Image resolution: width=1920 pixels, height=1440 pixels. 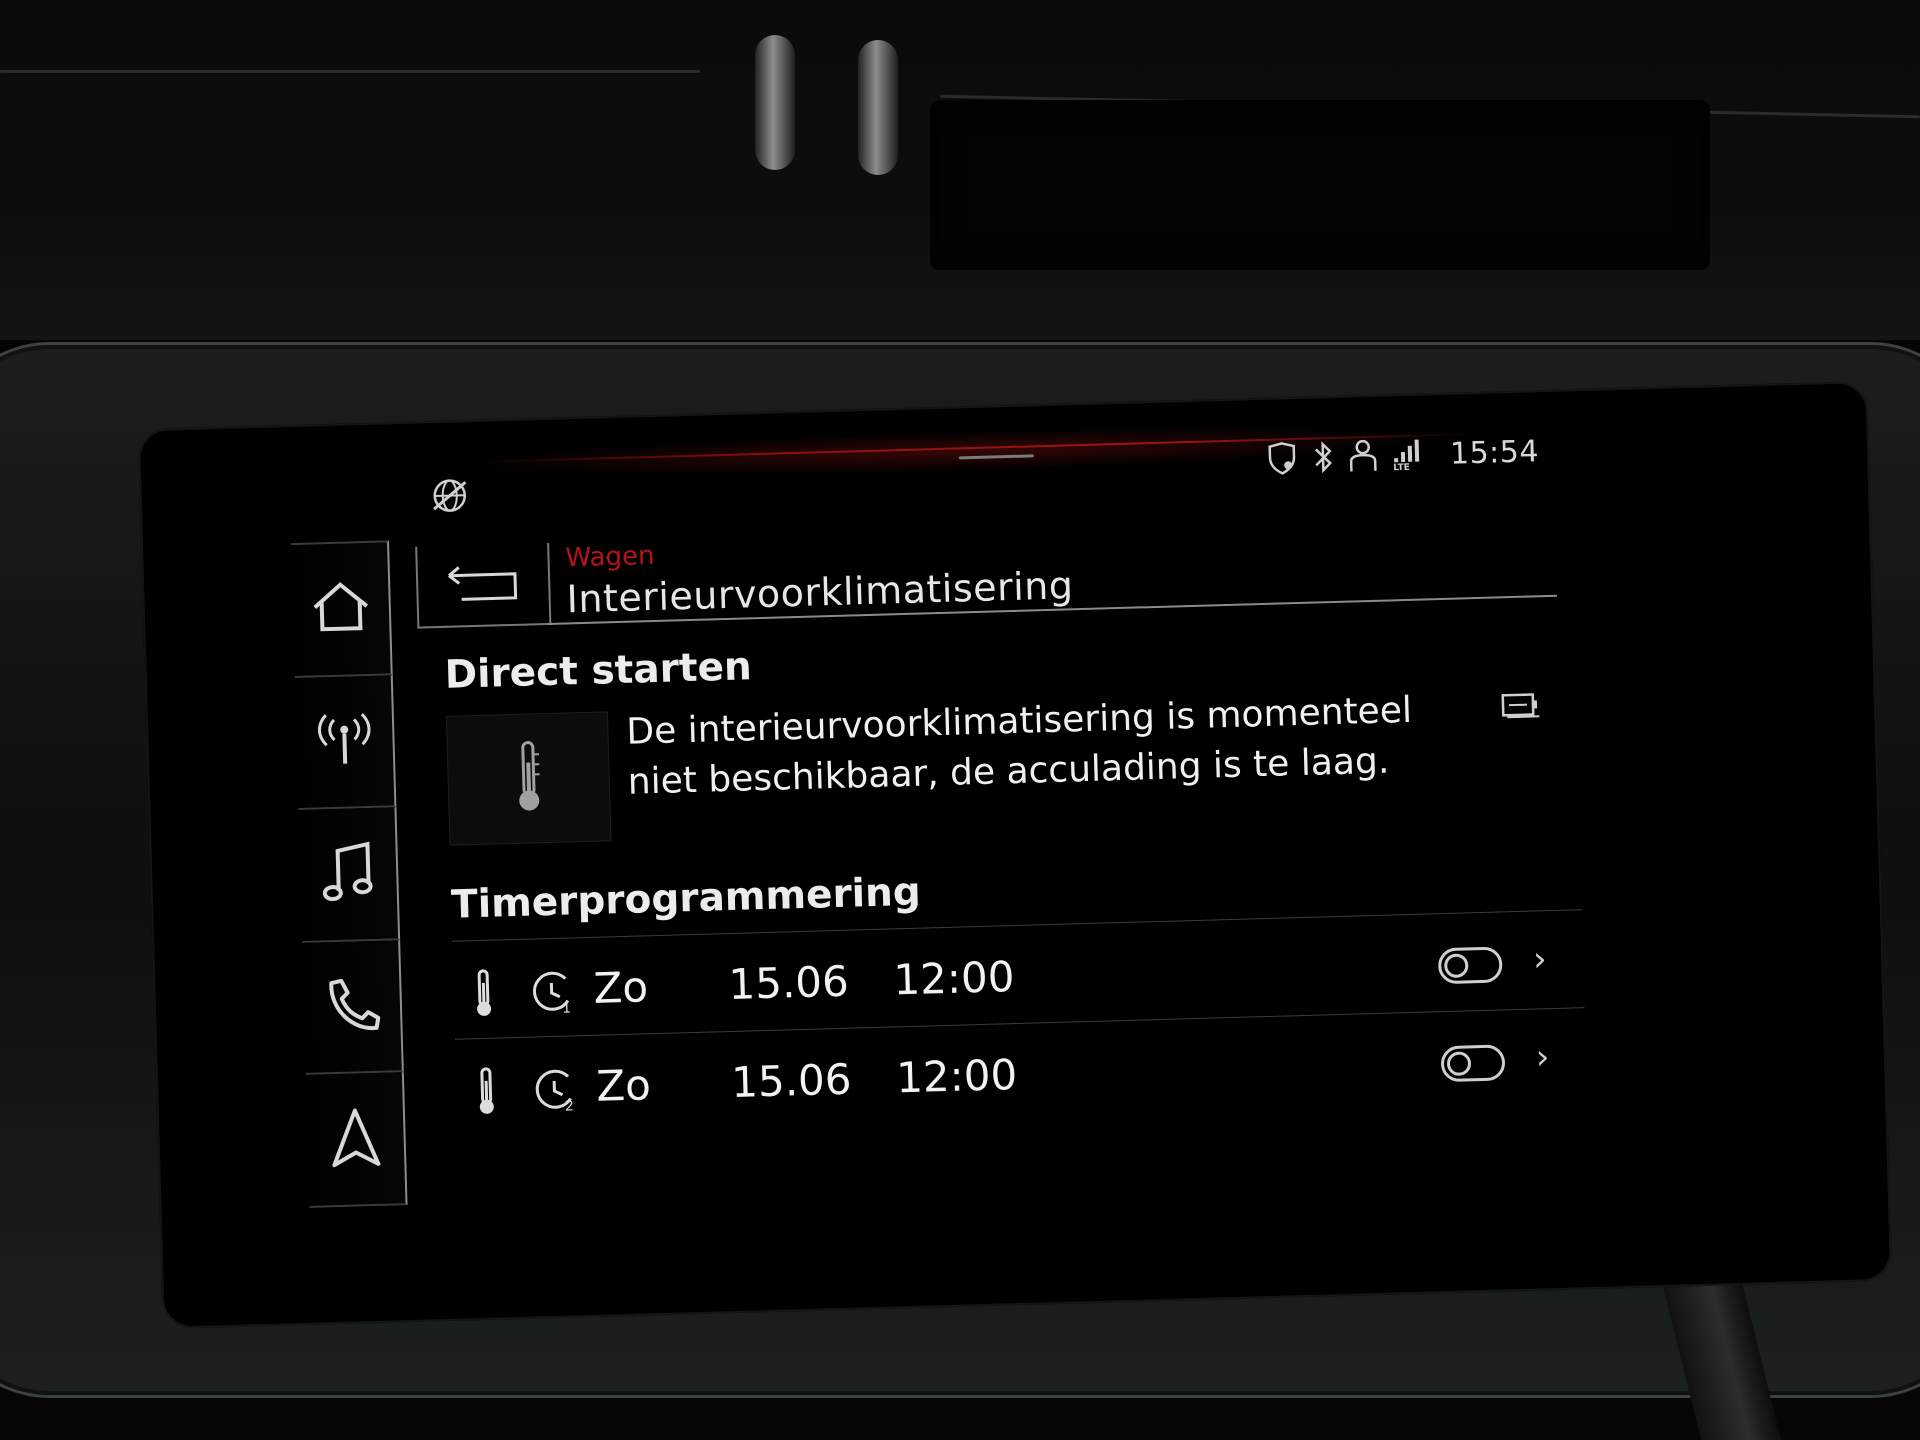 What do you see at coordinates (1323, 457) in the screenshot?
I see `bluetooth-icon` at bounding box center [1323, 457].